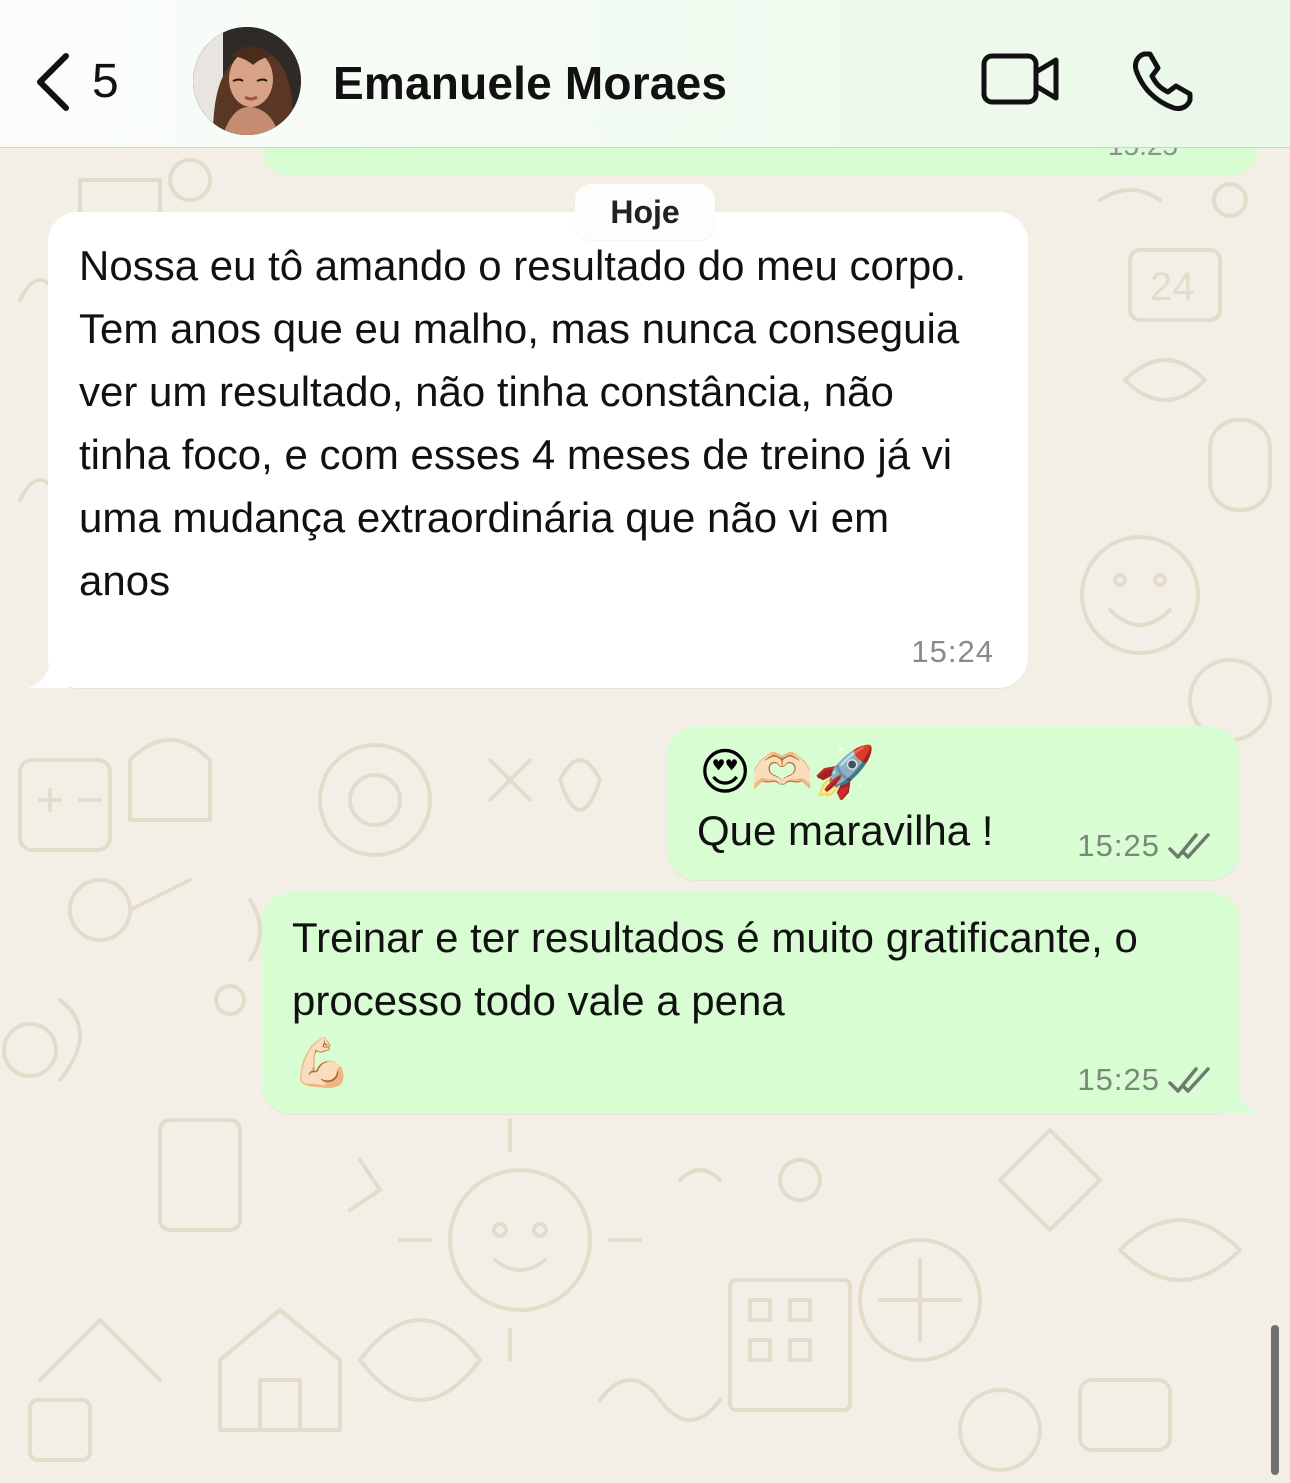 Image resolution: width=1290 pixels, height=1483 pixels. What do you see at coordinates (1172, 287) in the screenshot?
I see `svg-text: 24` at bounding box center [1172, 287].